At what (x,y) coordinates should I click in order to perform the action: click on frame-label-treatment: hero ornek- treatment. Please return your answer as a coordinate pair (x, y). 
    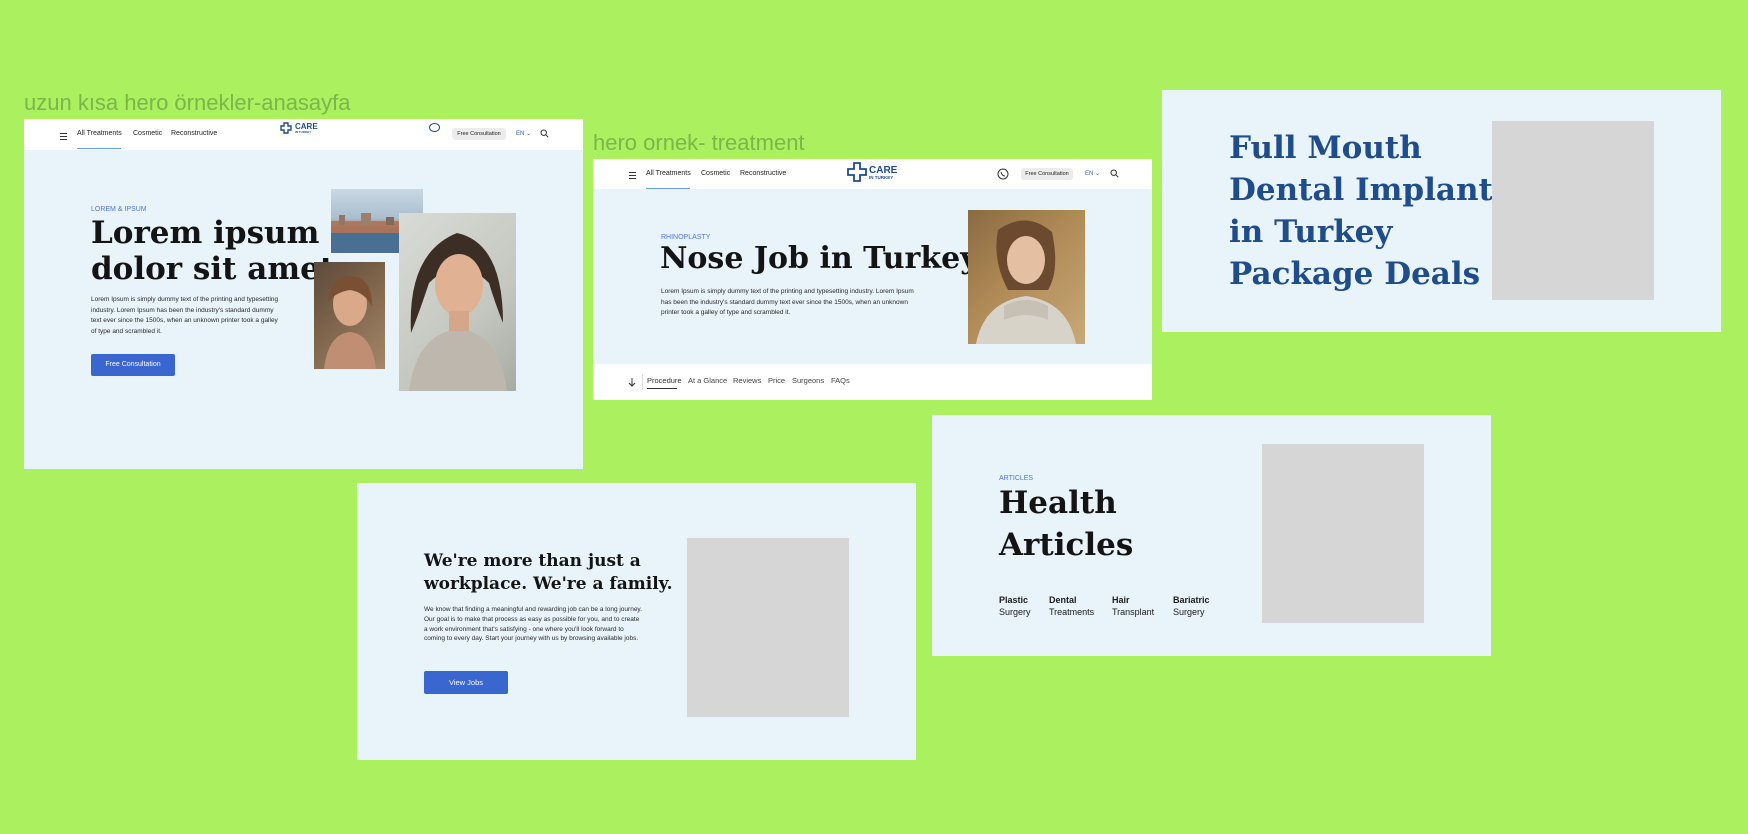
    Looking at the image, I should click on (699, 142).